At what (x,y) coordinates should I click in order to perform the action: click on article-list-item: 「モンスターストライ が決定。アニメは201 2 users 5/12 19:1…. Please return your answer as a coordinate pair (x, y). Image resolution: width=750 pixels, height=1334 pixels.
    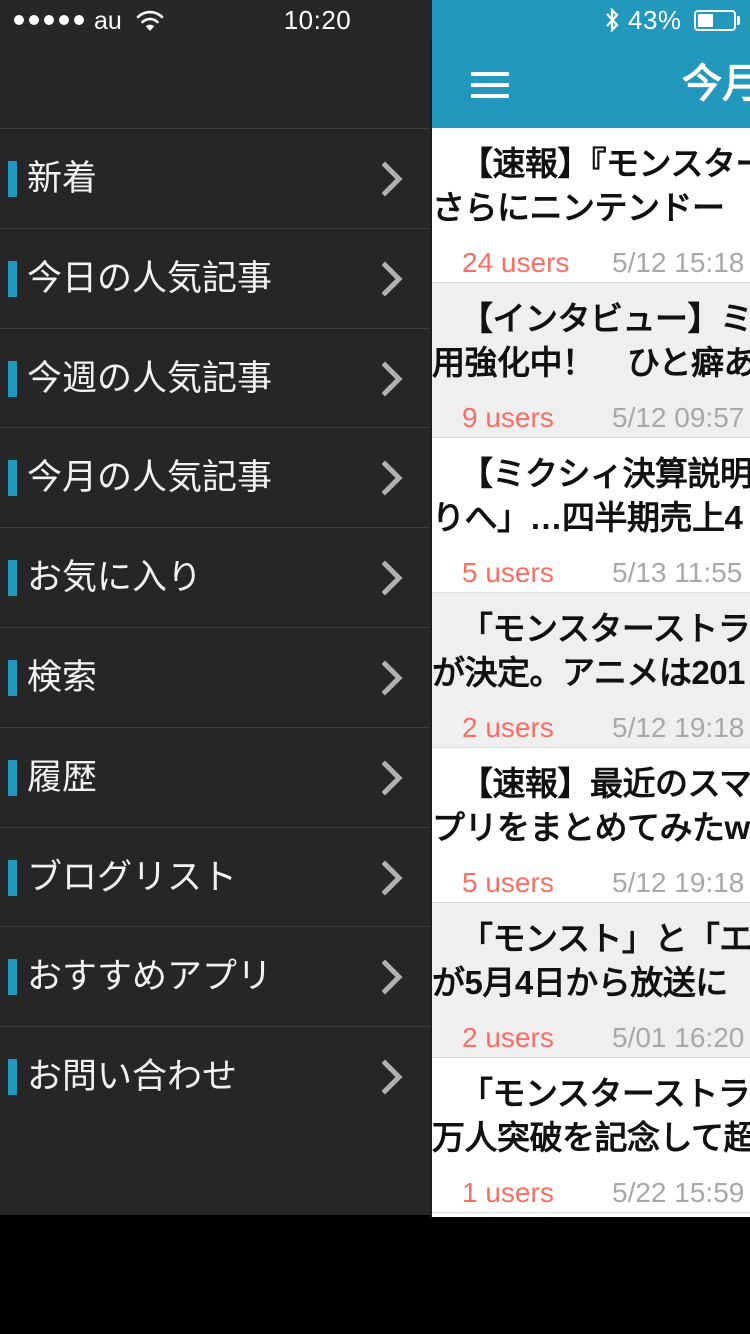
    Looking at the image, I should click on (591, 670).